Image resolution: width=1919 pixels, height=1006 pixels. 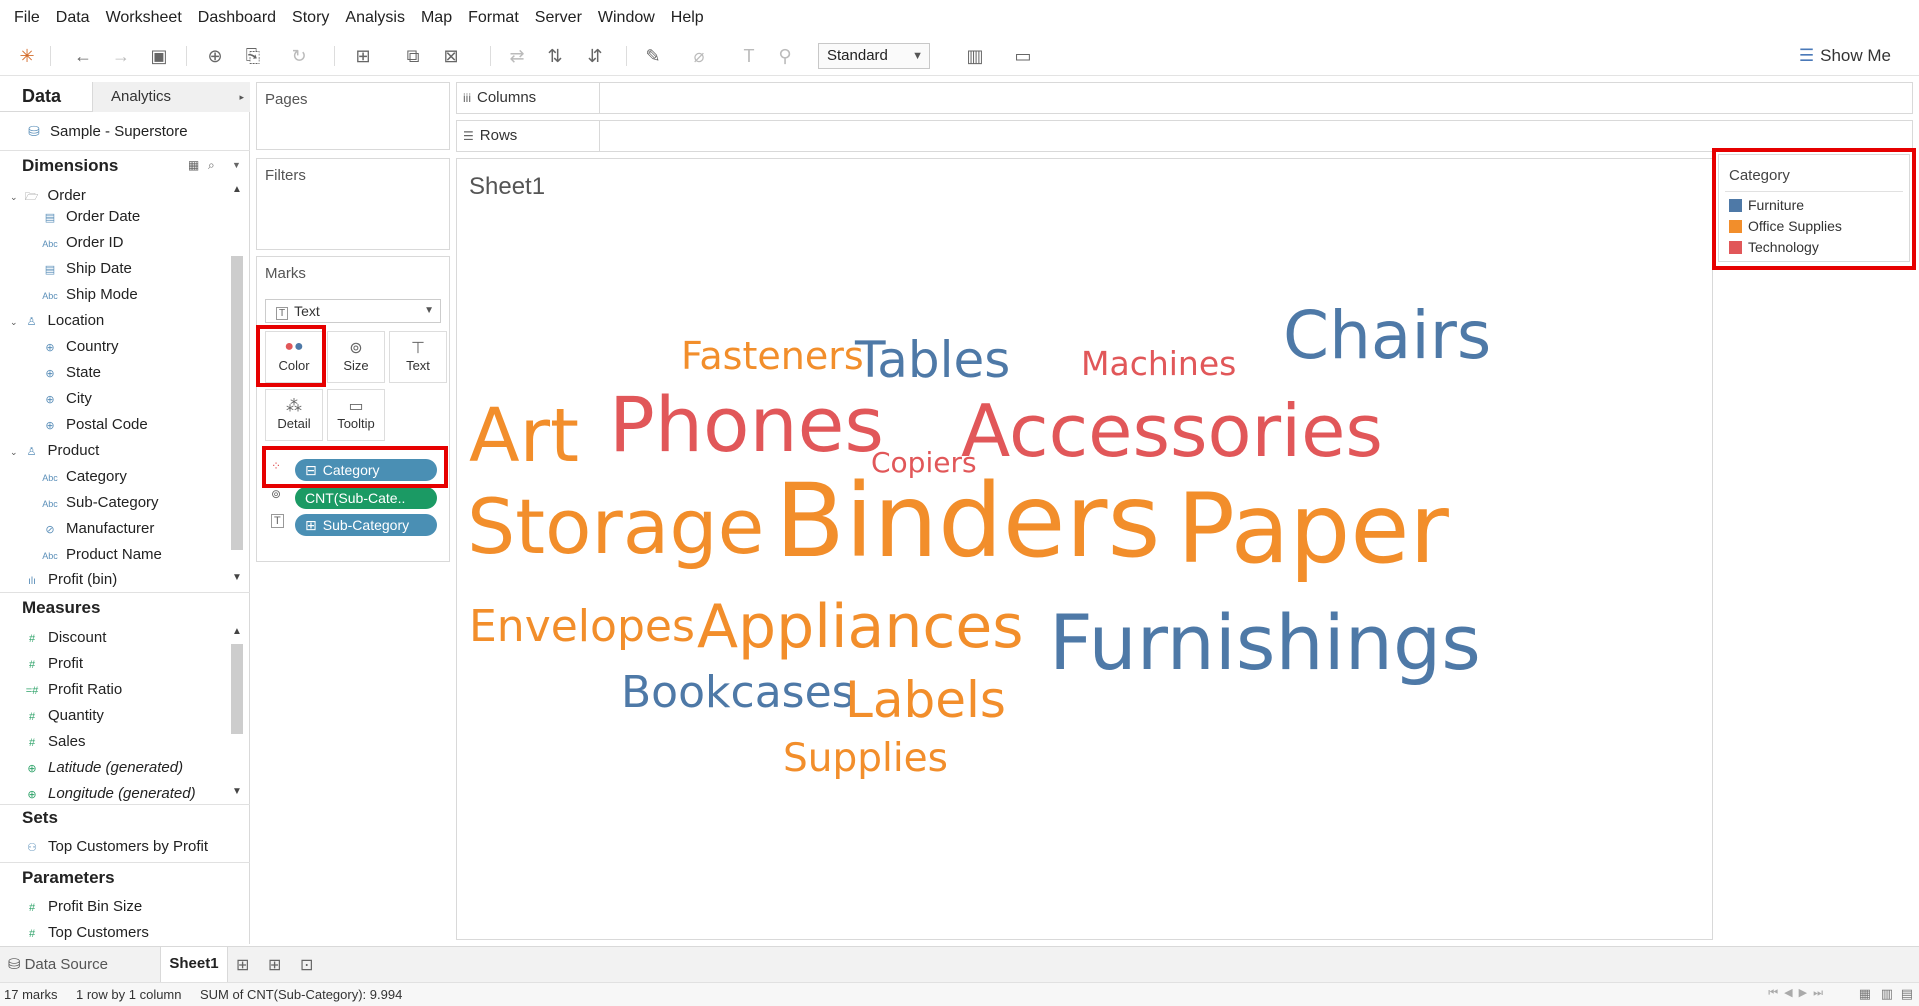 I want to click on field-profit-bin: ılı Profit (bin), so click(x=70, y=578).